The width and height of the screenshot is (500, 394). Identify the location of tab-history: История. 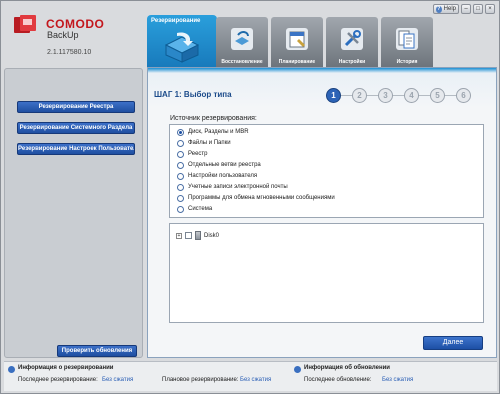
(407, 42).